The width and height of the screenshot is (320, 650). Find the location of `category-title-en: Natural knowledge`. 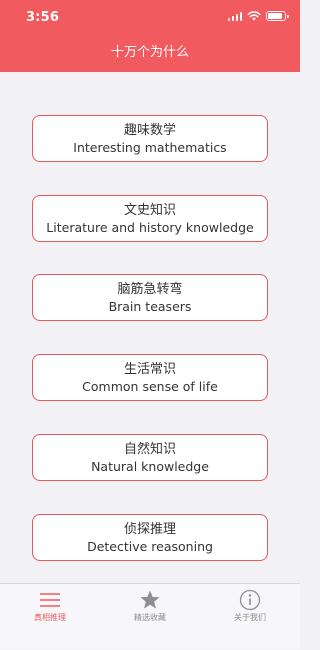

category-title-en: Natural knowledge is located at coordinates (150, 466).